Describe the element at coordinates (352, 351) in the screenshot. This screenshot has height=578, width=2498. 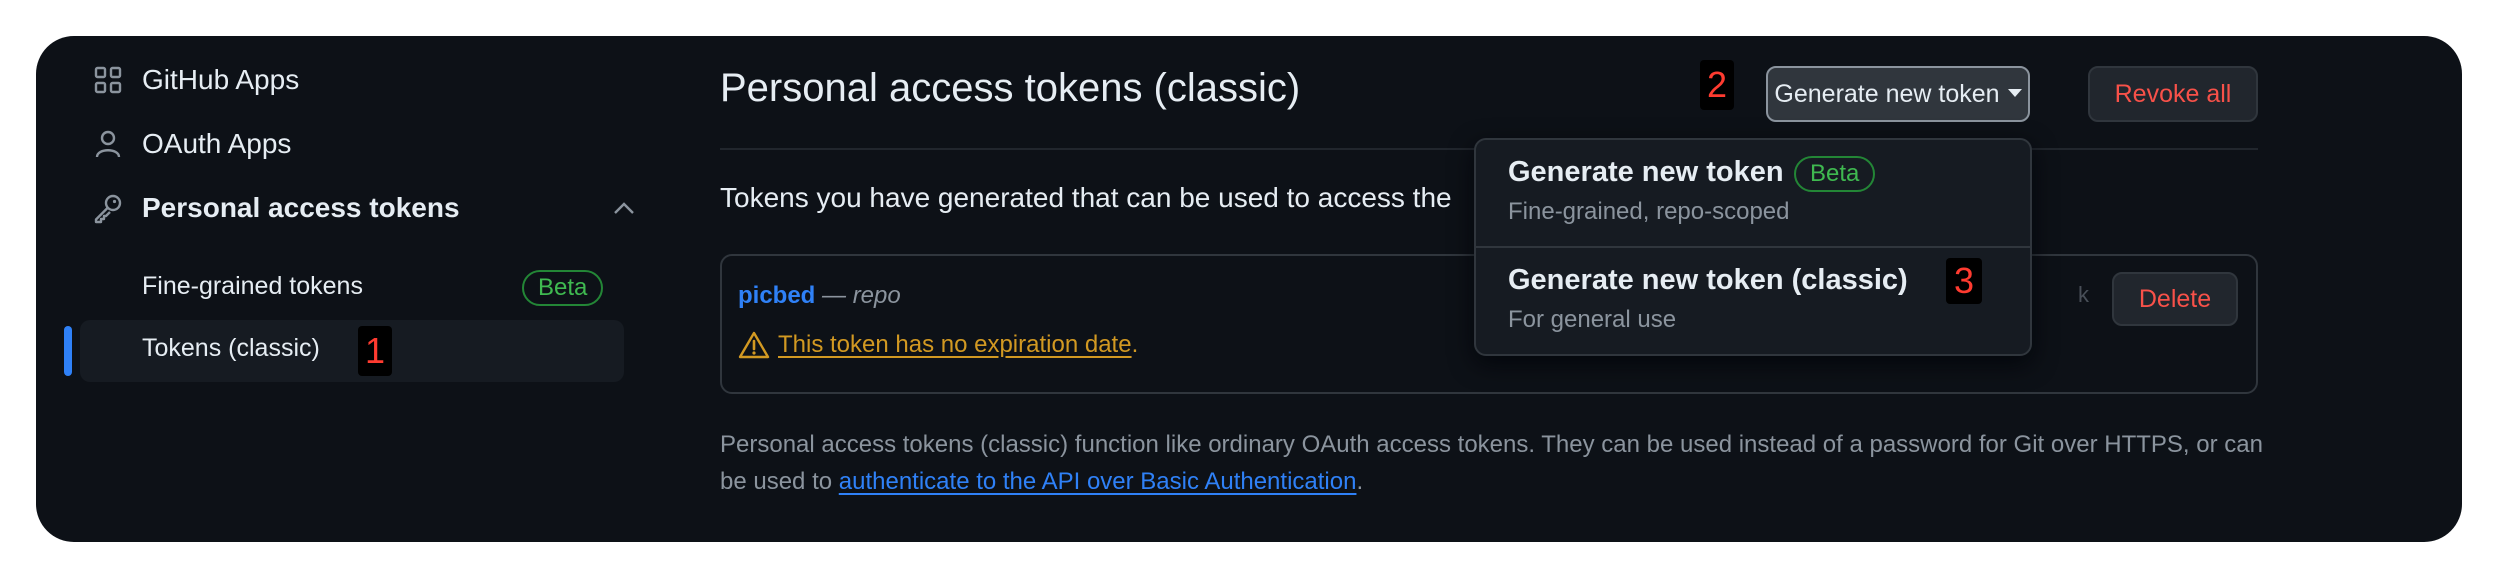
I see `sidebar-subitem-tokens-classic: Tokens (classic)` at that location.